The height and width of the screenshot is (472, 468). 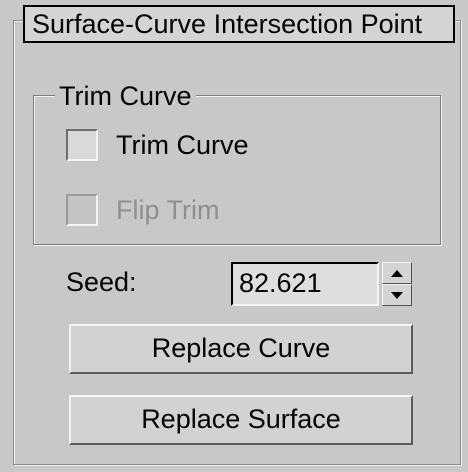 I want to click on spinner-up-button, so click(x=397, y=273).